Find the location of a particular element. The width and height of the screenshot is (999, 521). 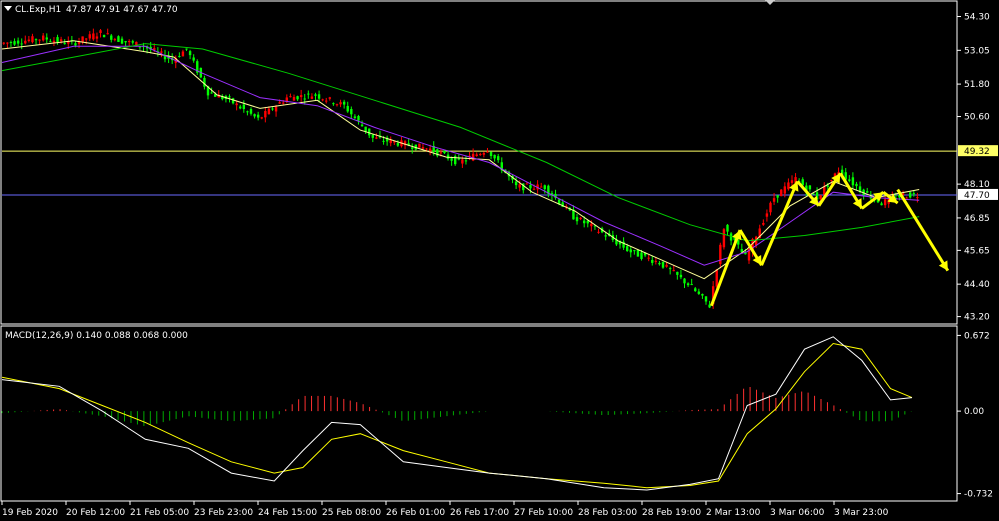

macd-tick-label: 0.672 is located at coordinates (977, 336).